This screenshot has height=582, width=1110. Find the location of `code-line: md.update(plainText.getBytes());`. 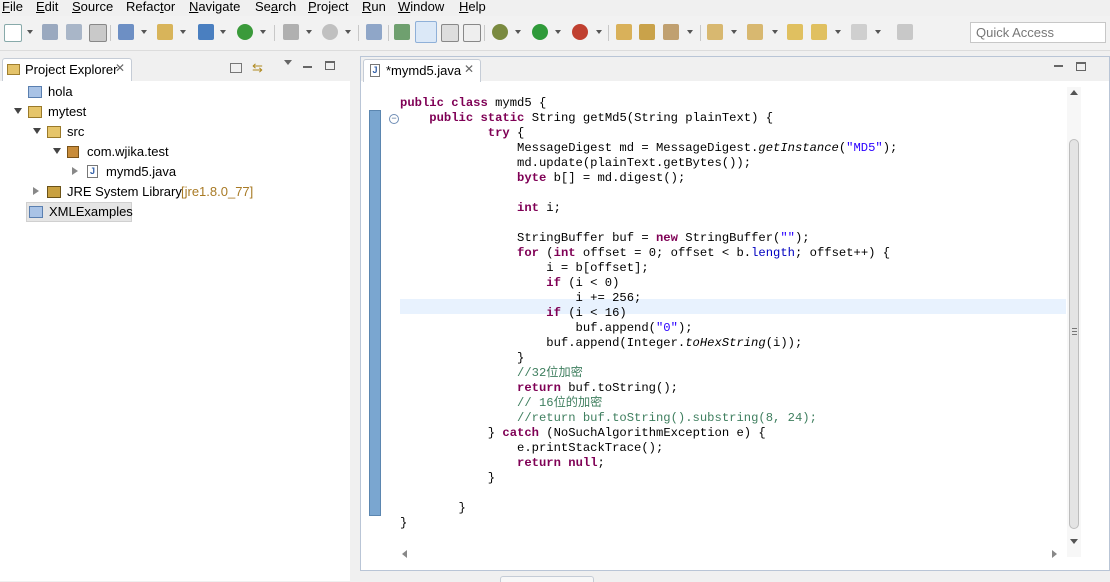

code-line: md.update(plainText.getBytes()); is located at coordinates (576, 163).